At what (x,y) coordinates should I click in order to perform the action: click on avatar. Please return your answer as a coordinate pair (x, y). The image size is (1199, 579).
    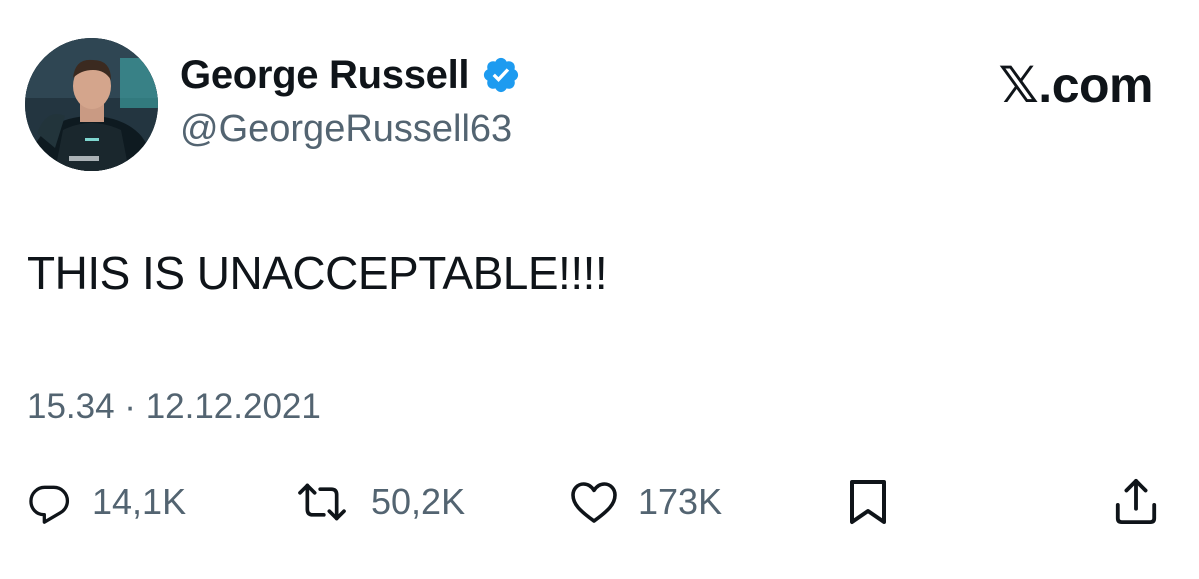
    Looking at the image, I should click on (91, 104).